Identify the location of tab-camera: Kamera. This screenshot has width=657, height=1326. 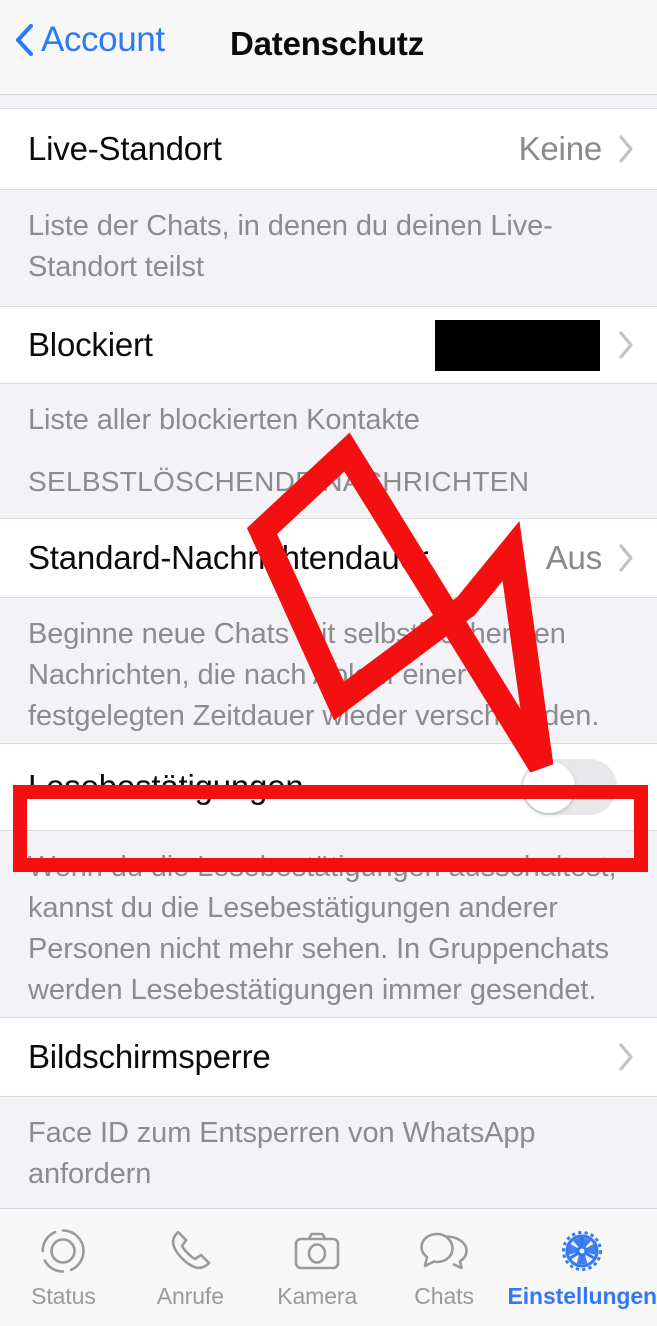
(317, 1267).